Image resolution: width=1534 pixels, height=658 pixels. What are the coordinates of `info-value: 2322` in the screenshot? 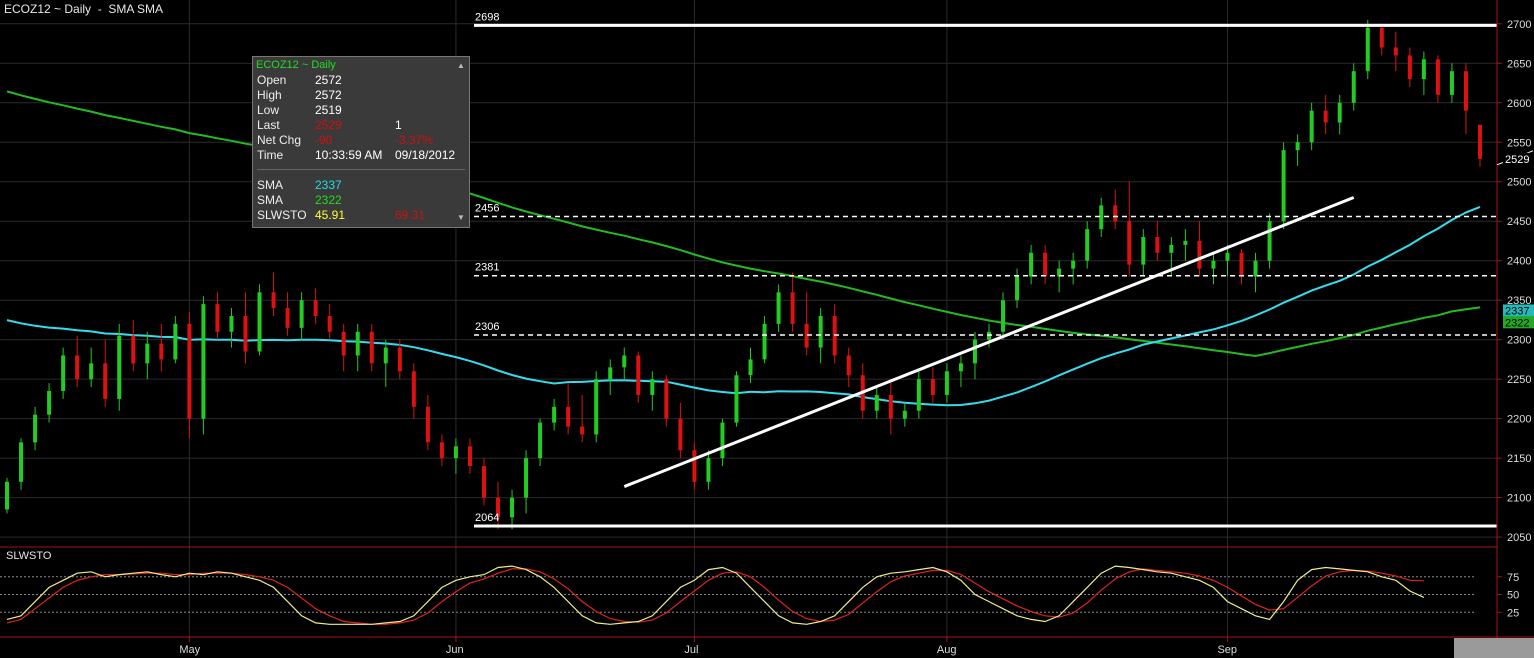 It's located at (328, 200).